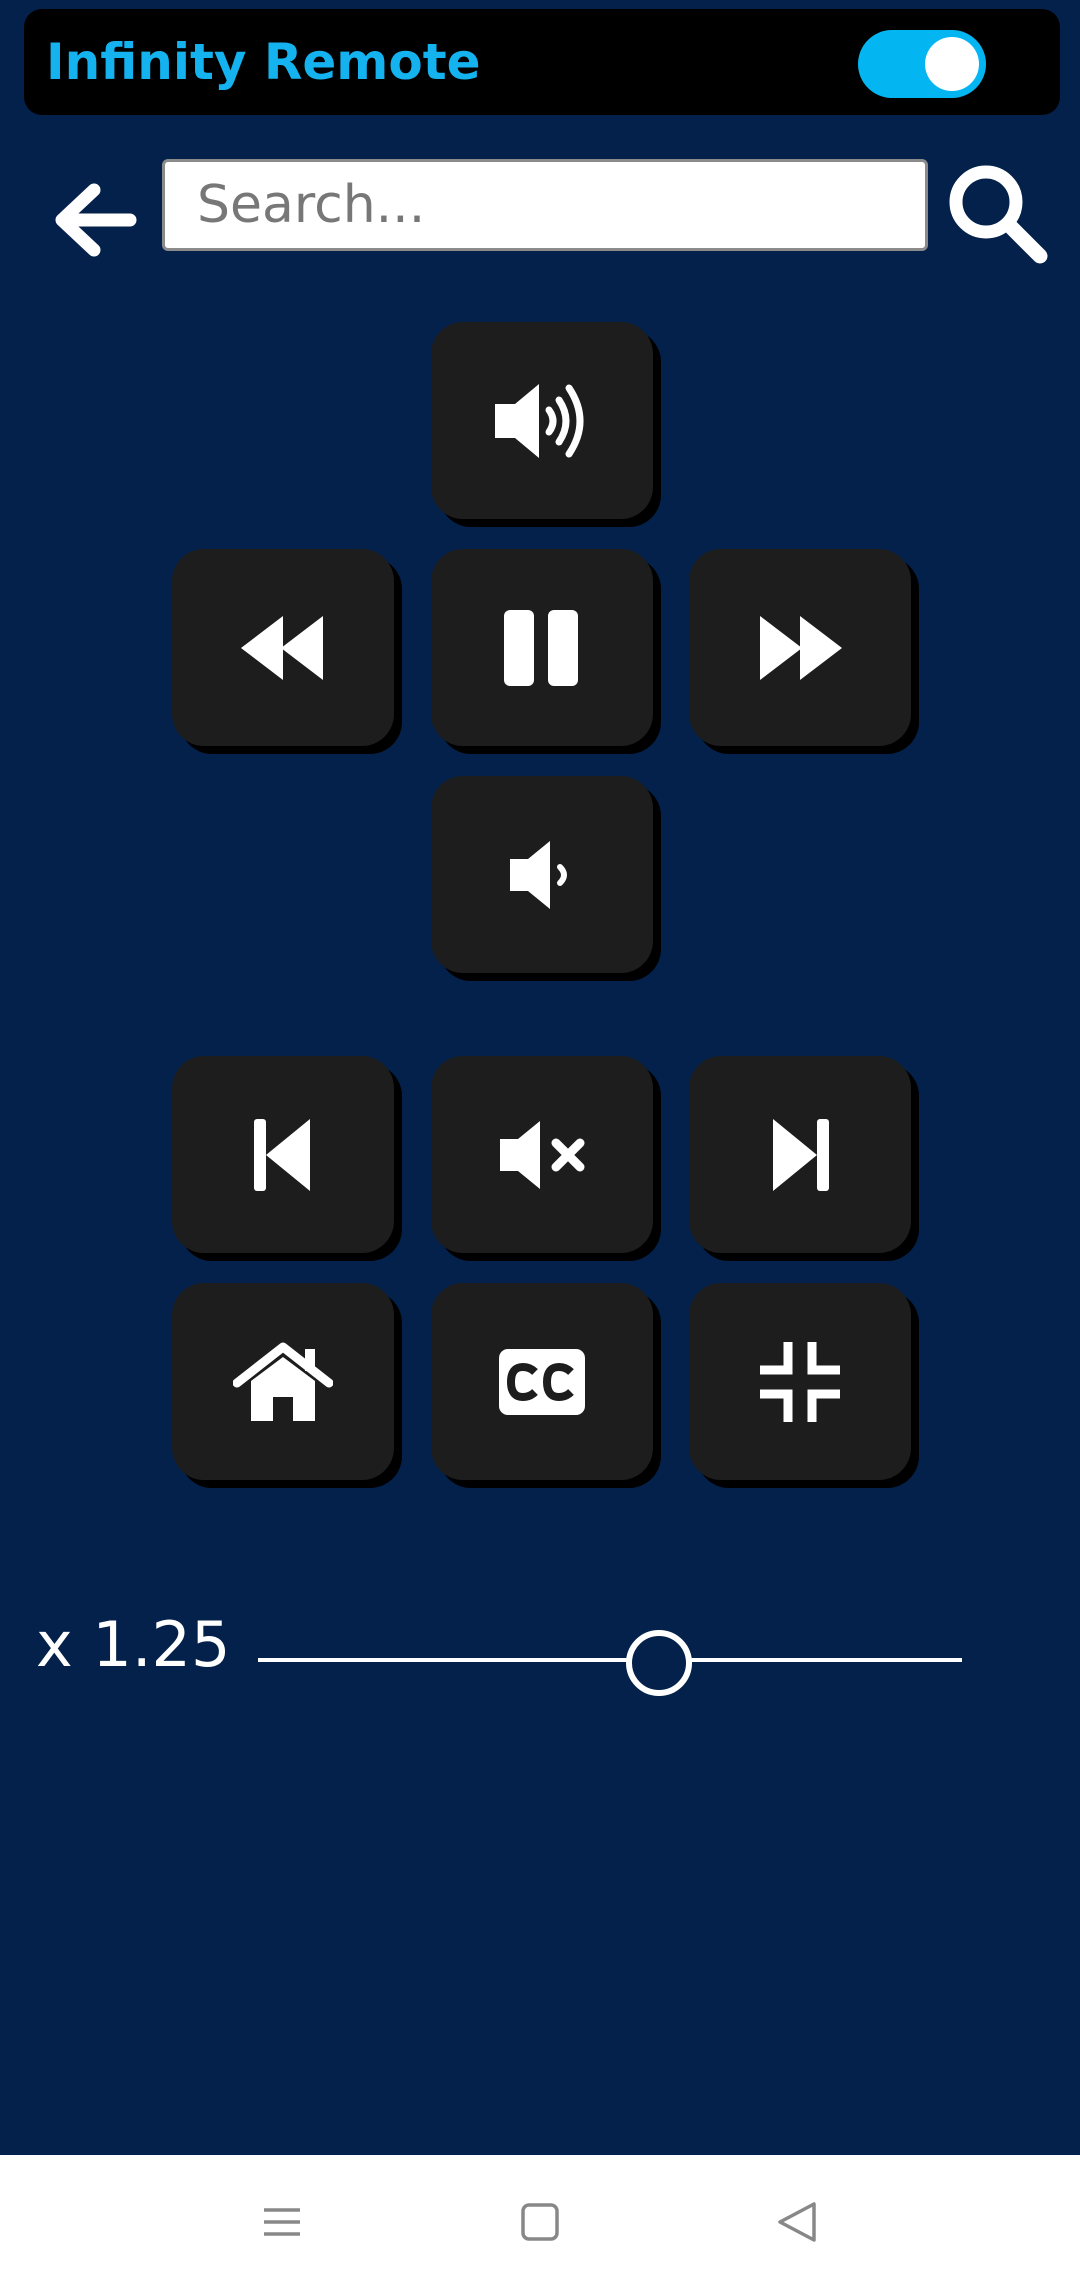 The width and height of the screenshot is (1080, 2289). Describe the element at coordinates (545, 205) in the screenshot. I see `search-input` at that location.